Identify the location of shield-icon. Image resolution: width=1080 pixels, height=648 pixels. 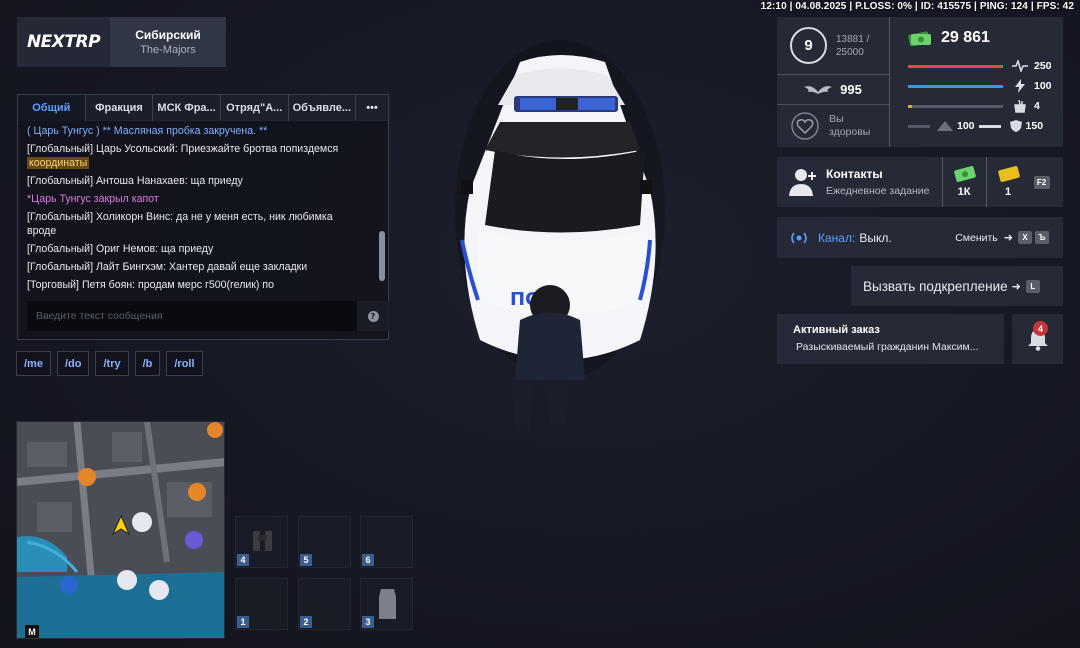
(1015, 126).